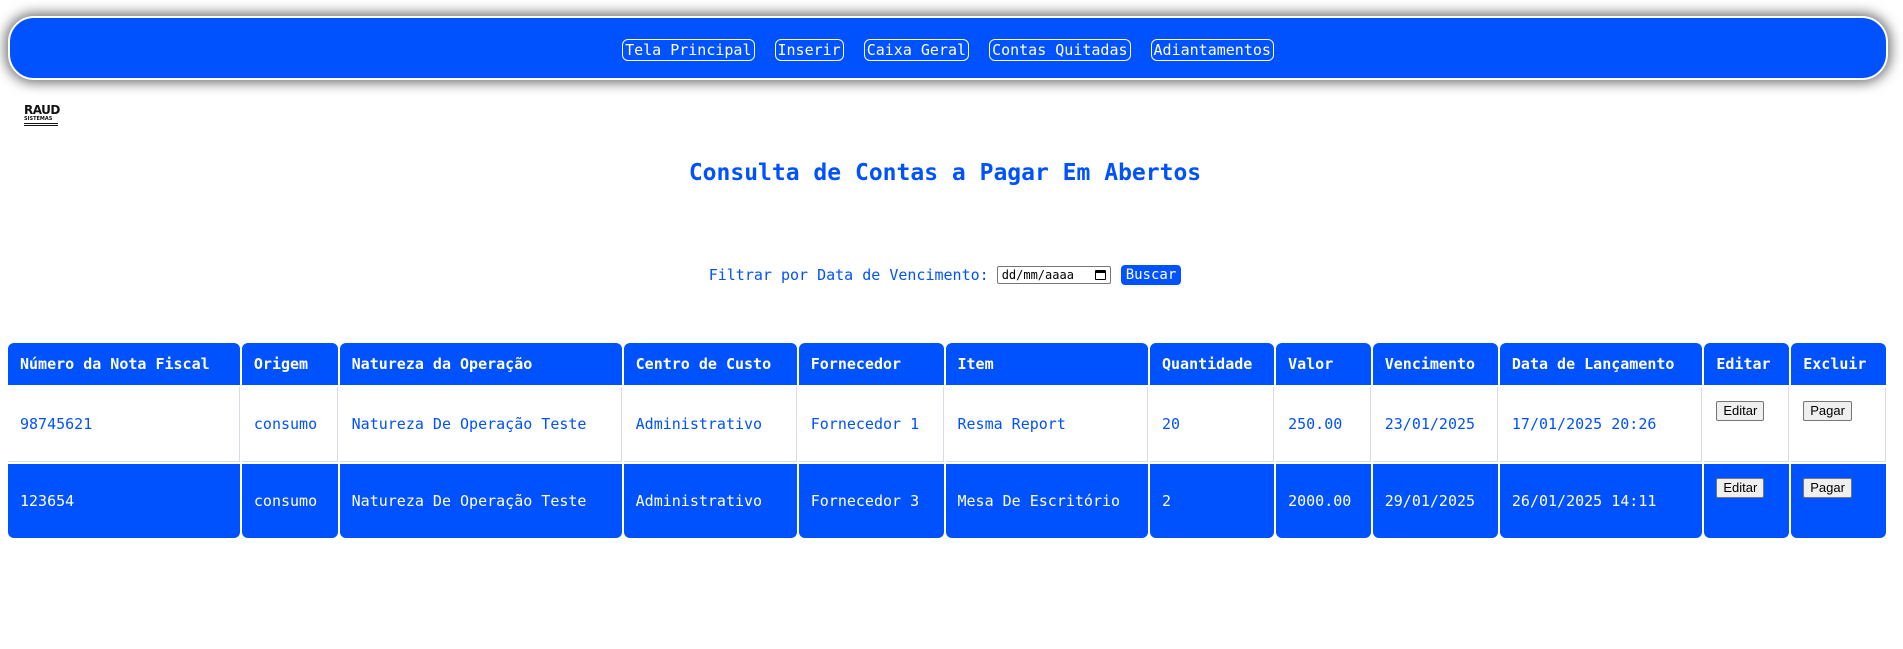 This screenshot has height=649, width=1903. Describe the element at coordinates (1100, 275) in the screenshot. I see `calendar-icon` at that location.